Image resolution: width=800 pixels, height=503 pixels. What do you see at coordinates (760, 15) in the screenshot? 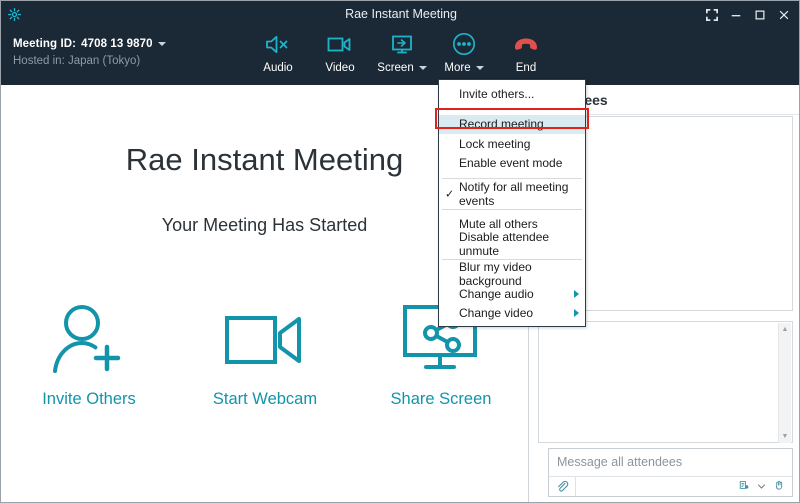
I see `maximize-icon` at bounding box center [760, 15].